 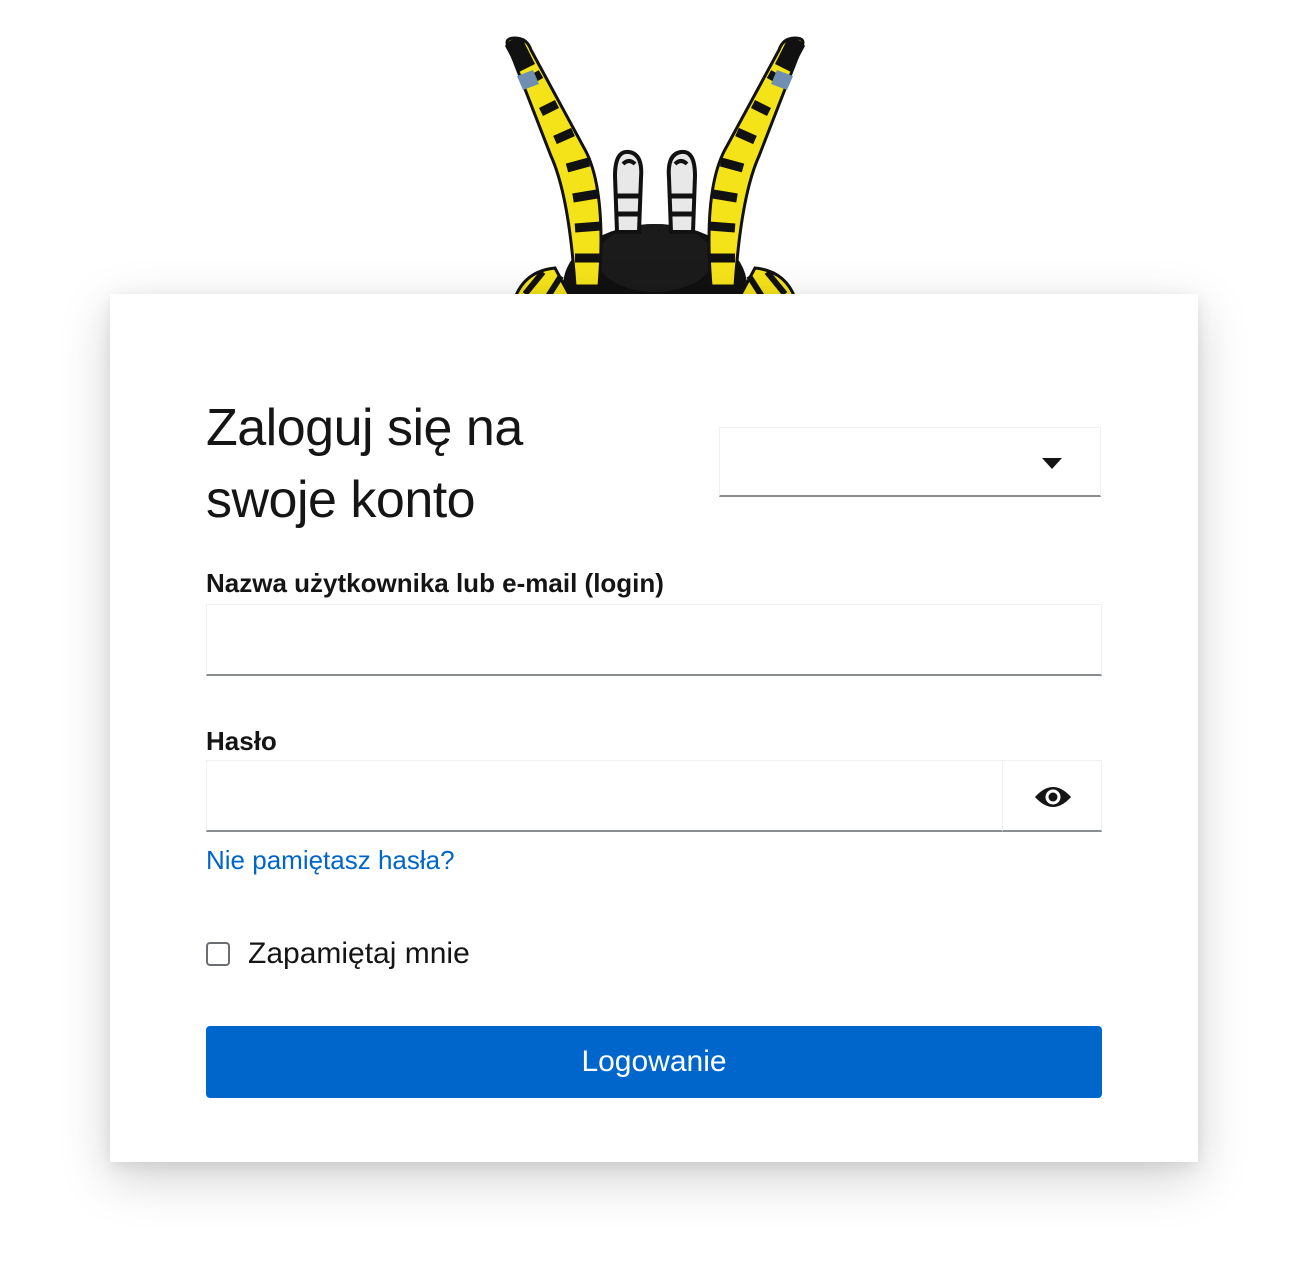 What do you see at coordinates (218, 954) in the screenshot?
I see `remember-me-checkbox` at bounding box center [218, 954].